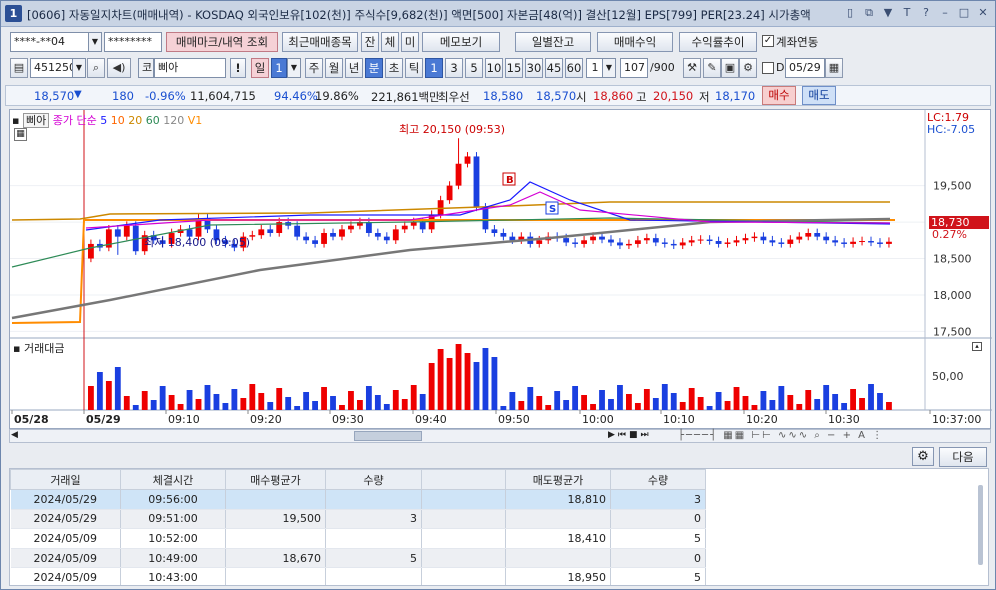 The width and height of the screenshot is (996, 590). Describe the element at coordinates (358, 499) in the screenshot. I see `table-row: 2024/05/29 09:56:00 18,810 3` at that location.